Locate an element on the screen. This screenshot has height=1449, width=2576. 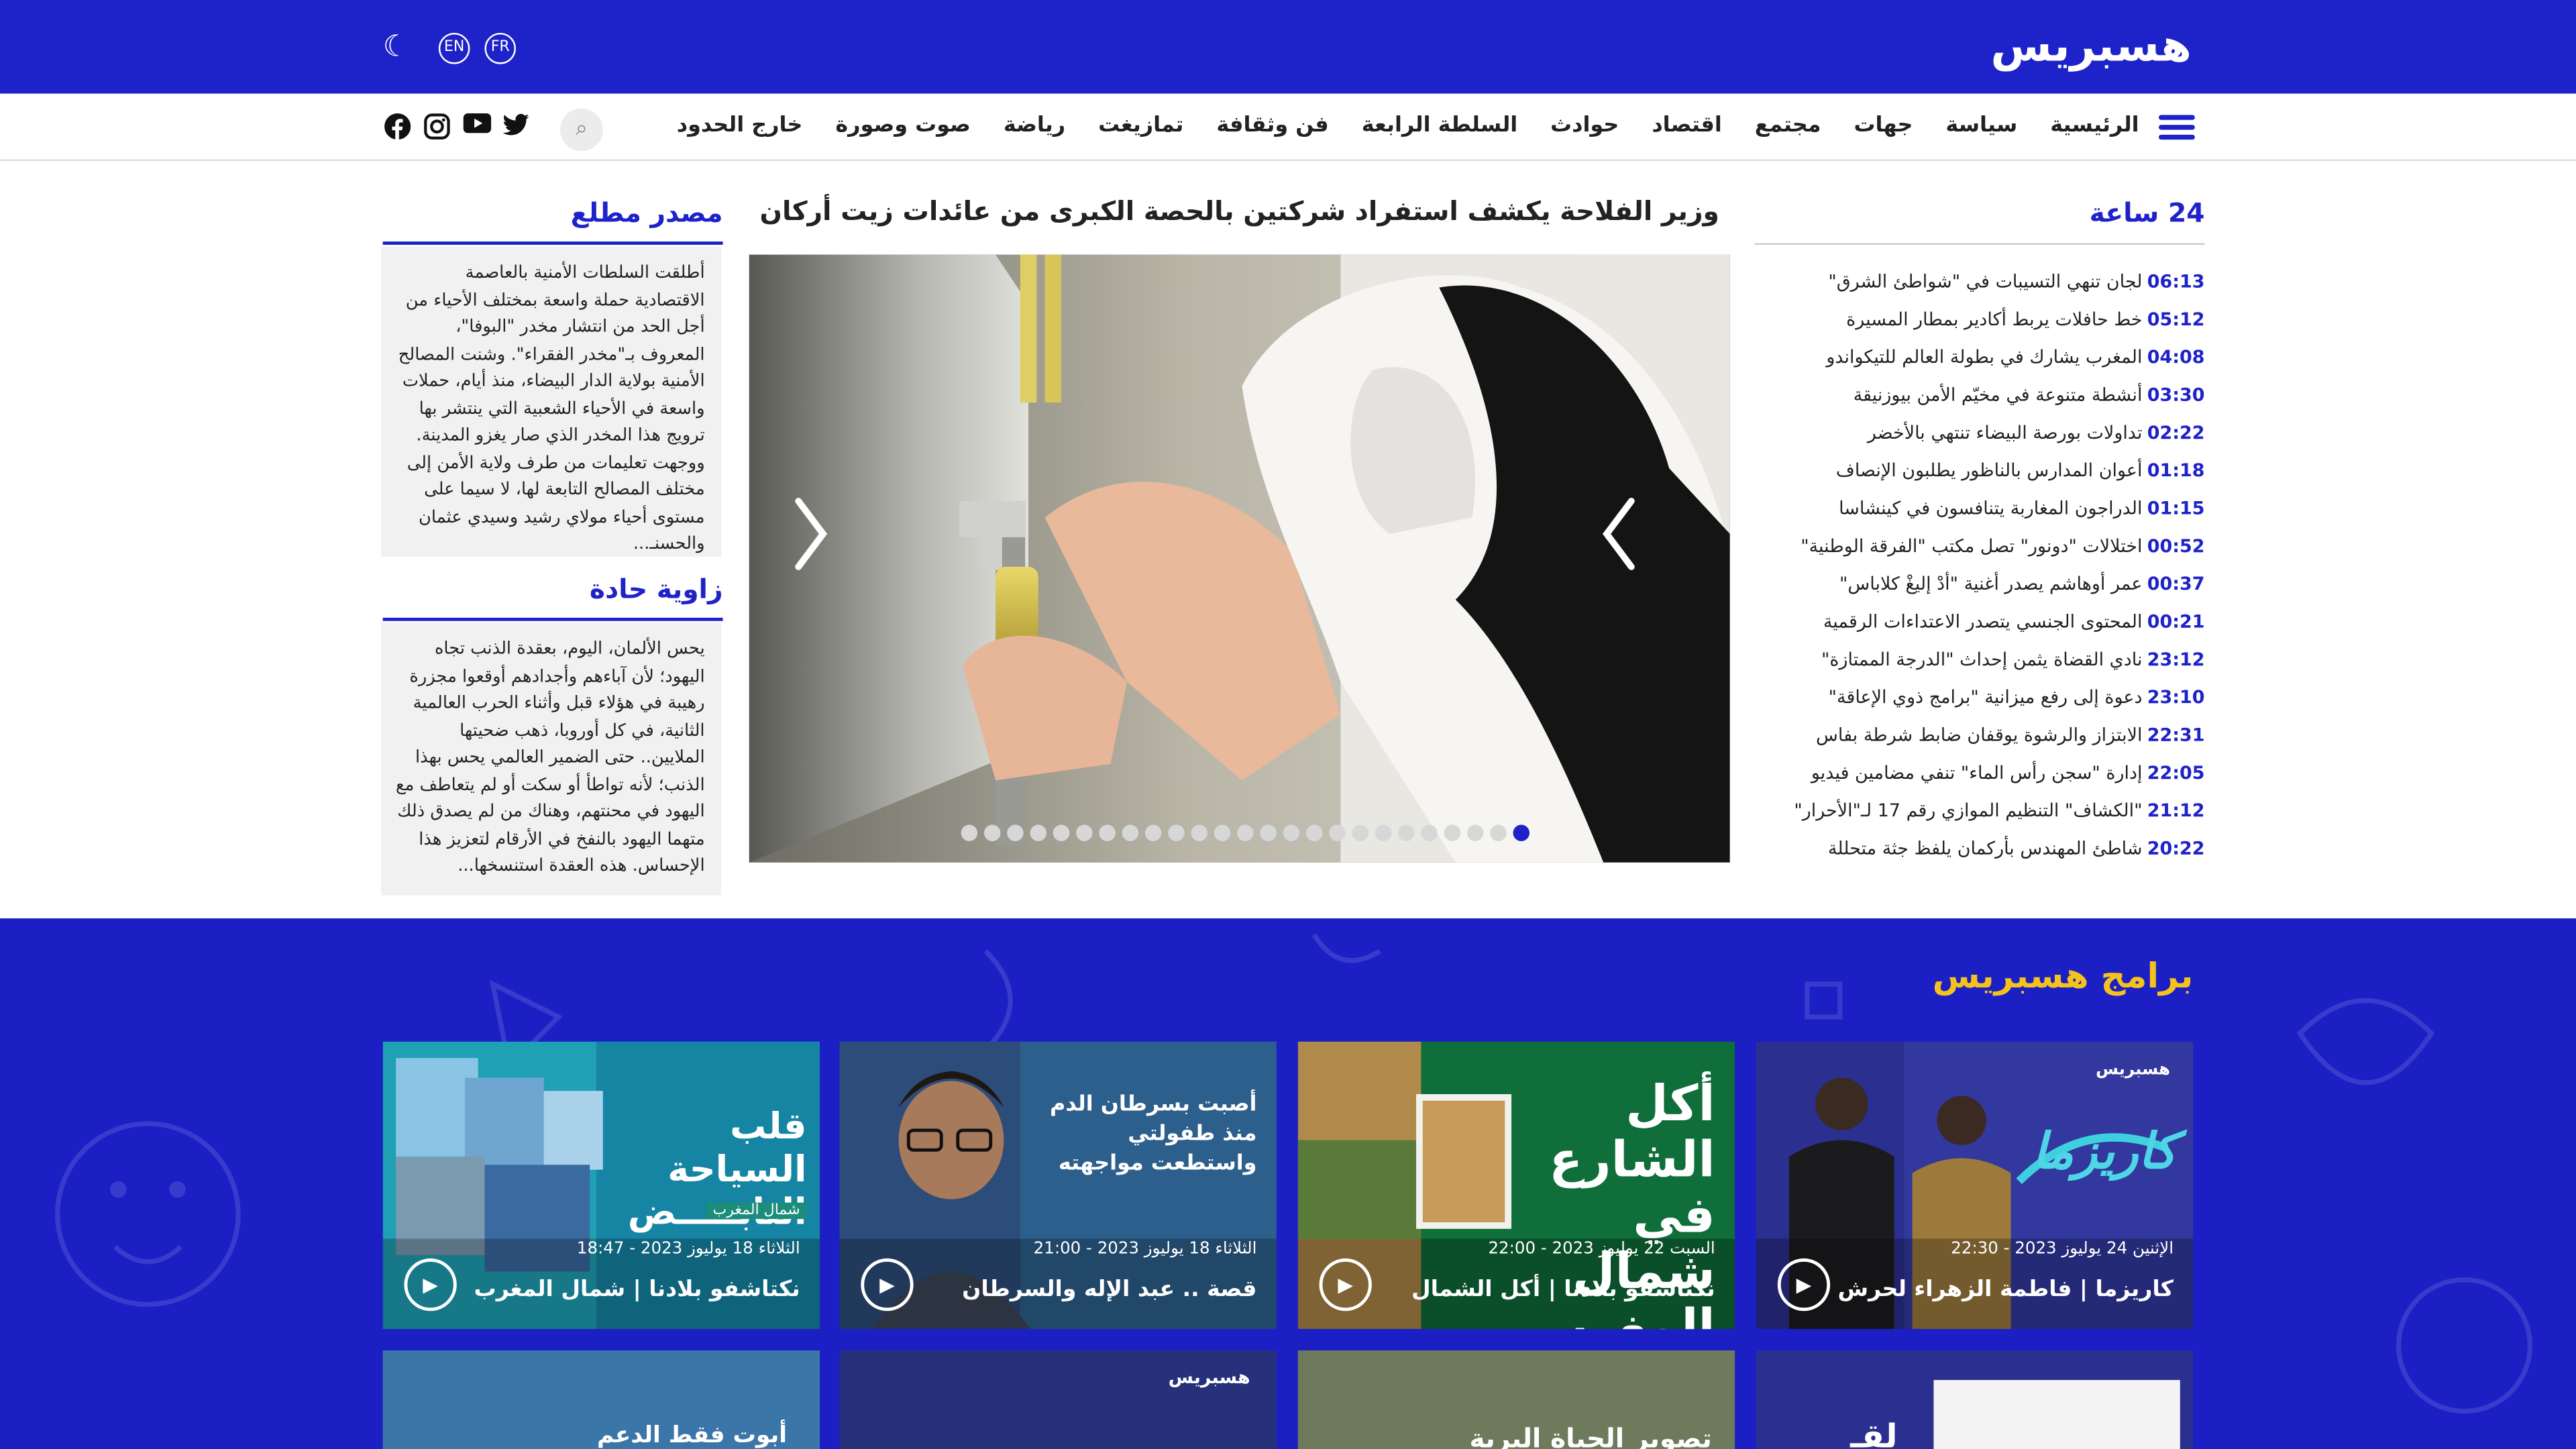
lang-en-button: EN is located at coordinates (454, 48).